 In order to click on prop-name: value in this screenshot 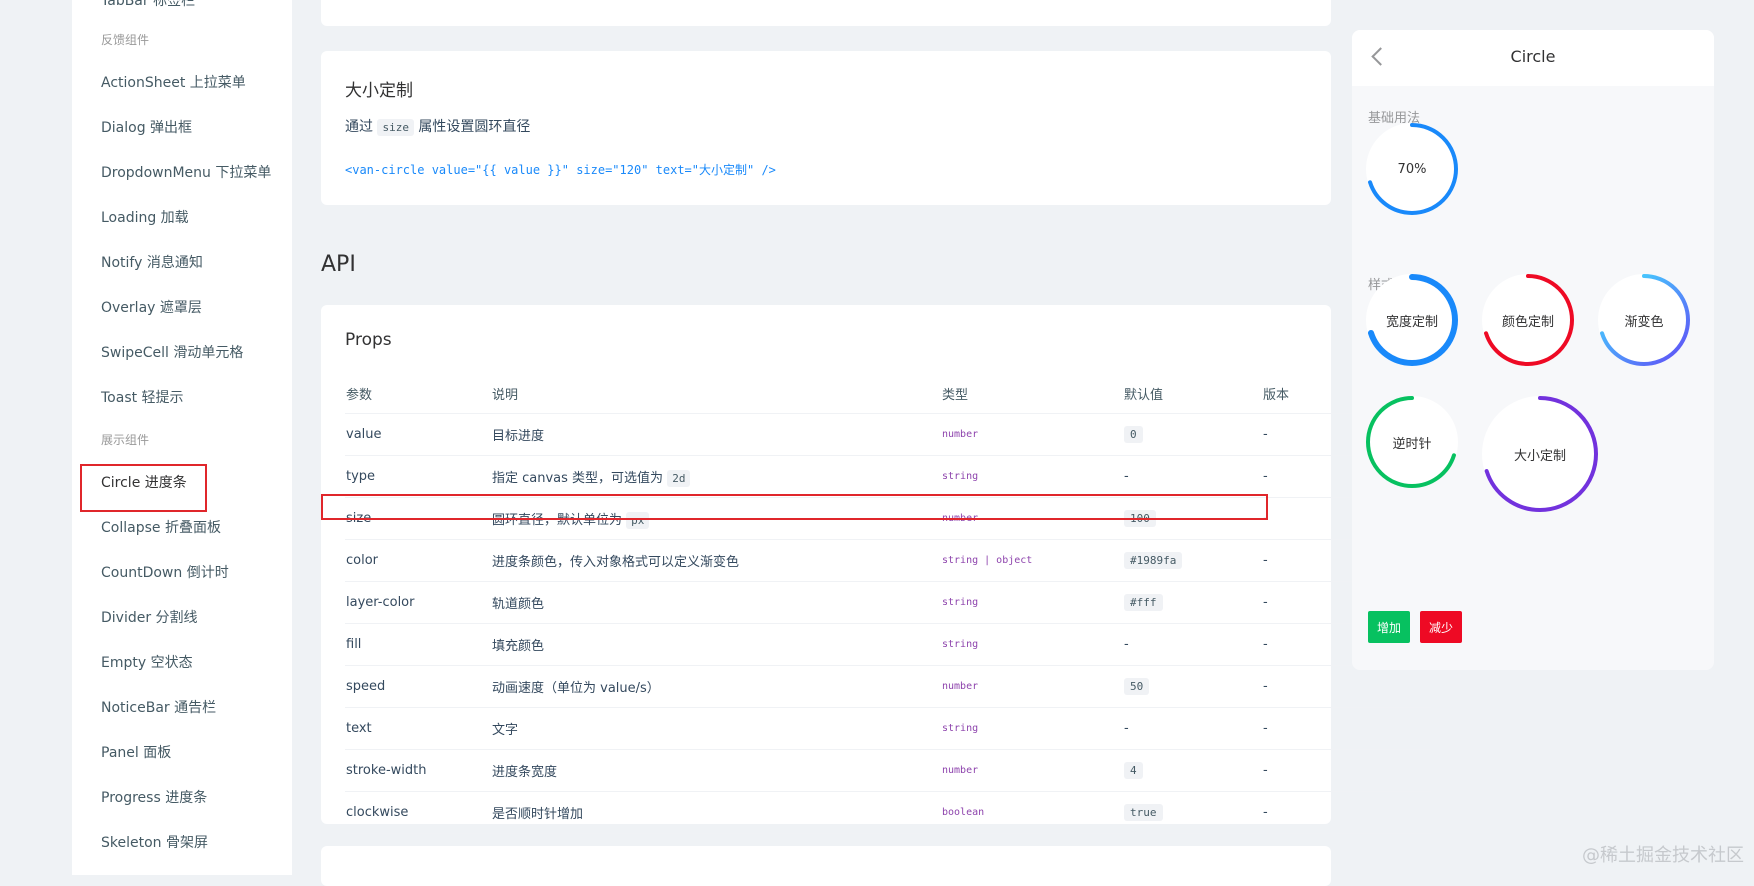, I will do `click(418, 434)`.